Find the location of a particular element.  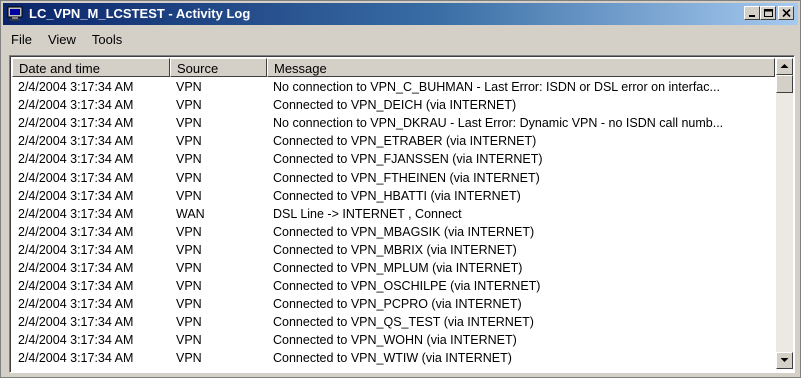

menu-file: File is located at coordinates (21, 39).